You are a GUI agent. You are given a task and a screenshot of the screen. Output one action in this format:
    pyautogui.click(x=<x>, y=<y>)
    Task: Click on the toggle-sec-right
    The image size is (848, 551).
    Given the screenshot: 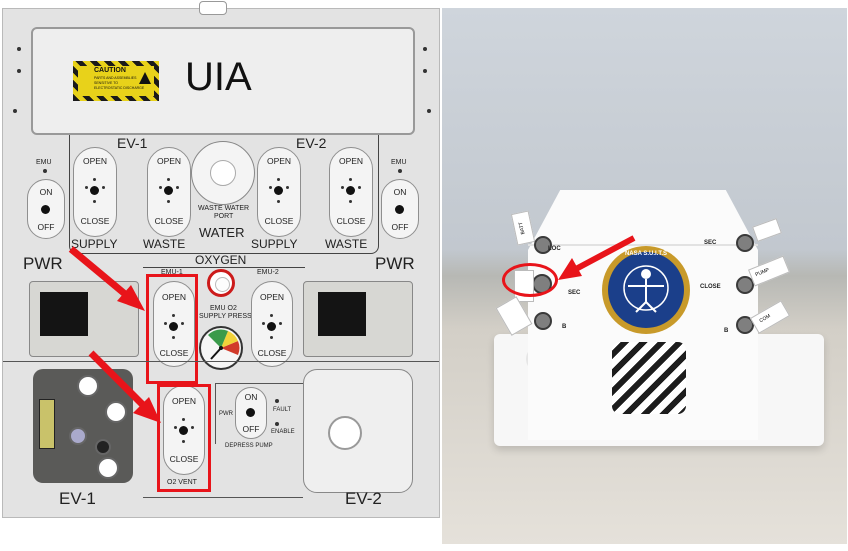 What is the action you would take?
    pyautogui.click(x=745, y=243)
    